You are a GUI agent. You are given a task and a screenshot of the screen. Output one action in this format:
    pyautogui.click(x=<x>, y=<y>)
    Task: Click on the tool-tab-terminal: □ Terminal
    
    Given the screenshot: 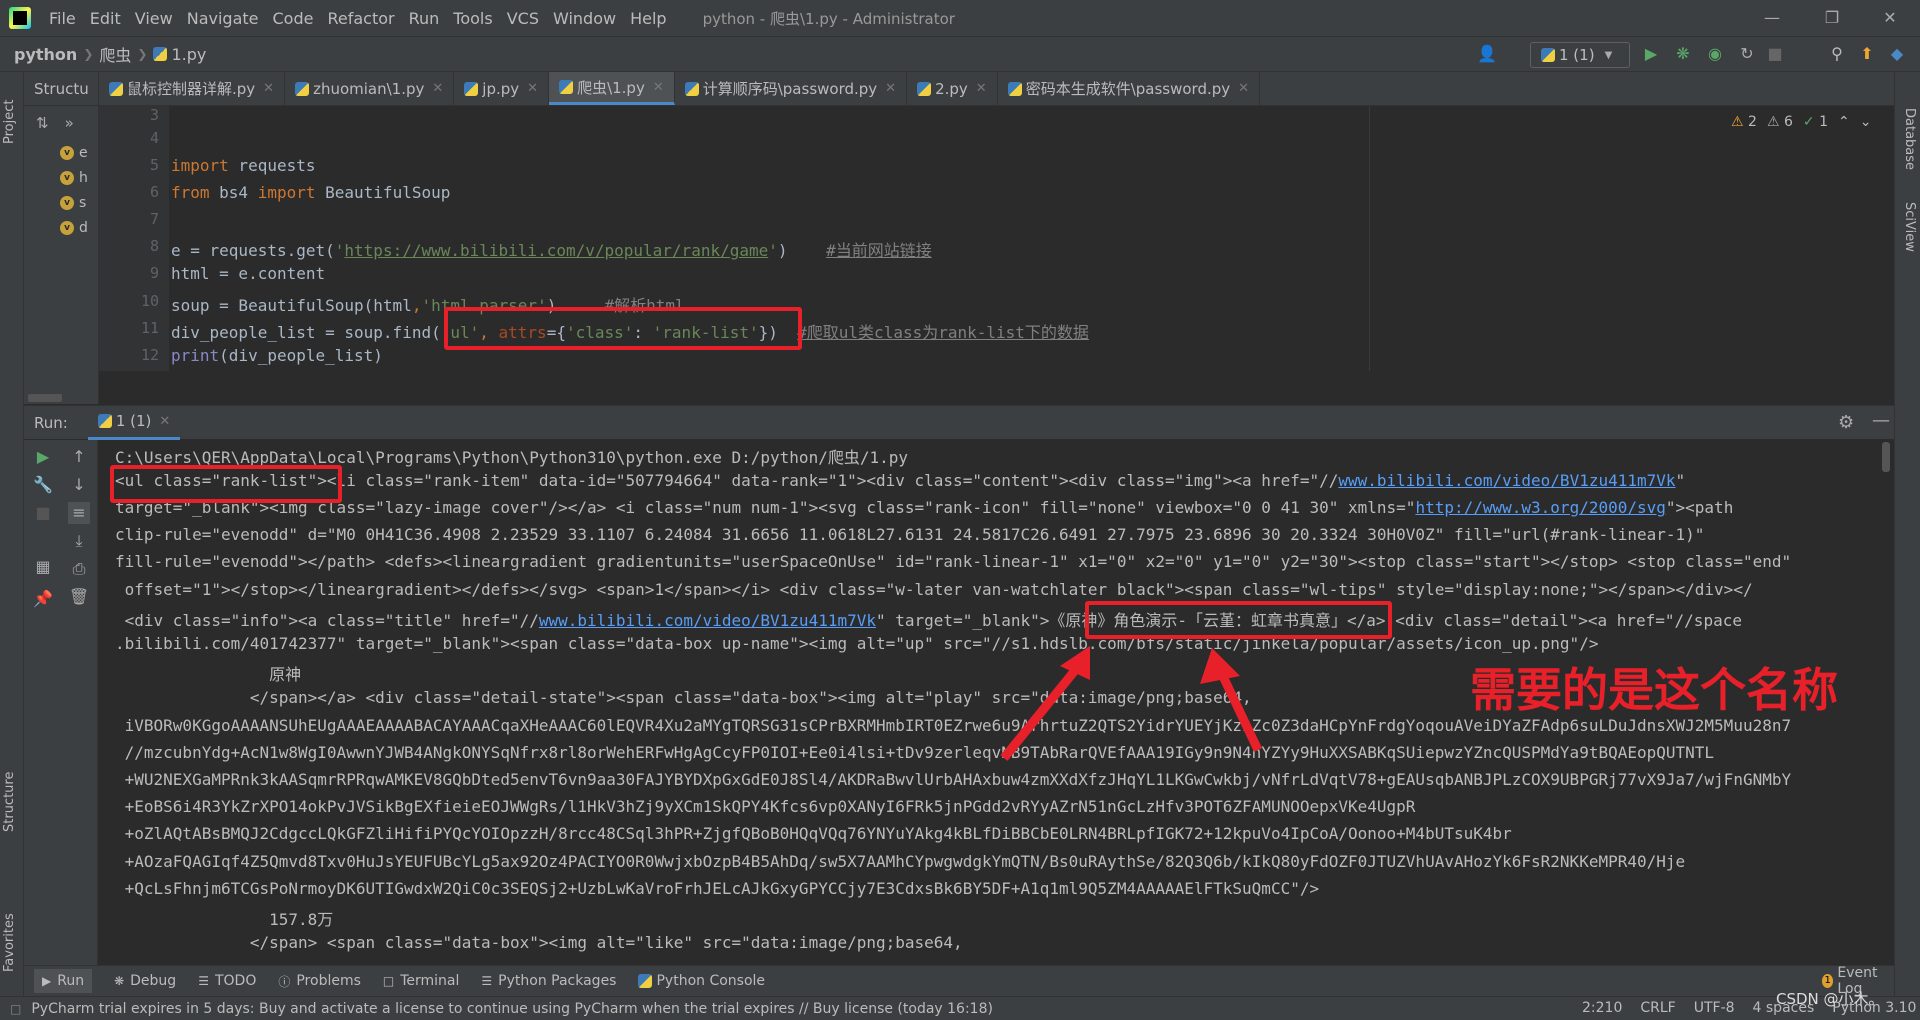 What is the action you would take?
    pyautogui.click(x=421, y=981)
    